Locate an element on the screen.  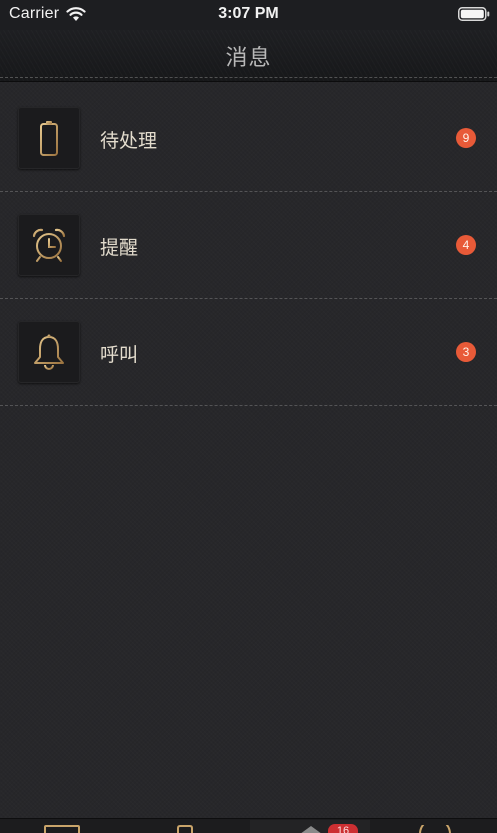
status-bar: Carrier 3:07 PM is located at coordinates (248, 15).